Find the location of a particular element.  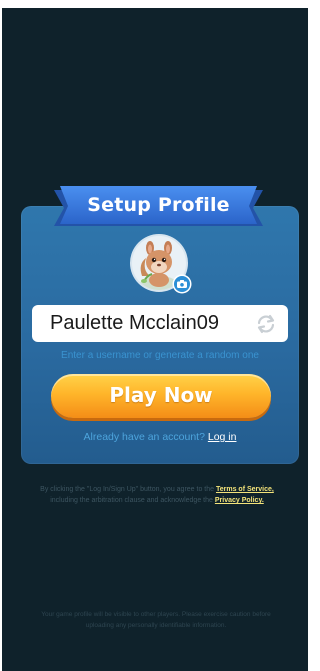

change-avatar-button is located at coordinates (182, 284).